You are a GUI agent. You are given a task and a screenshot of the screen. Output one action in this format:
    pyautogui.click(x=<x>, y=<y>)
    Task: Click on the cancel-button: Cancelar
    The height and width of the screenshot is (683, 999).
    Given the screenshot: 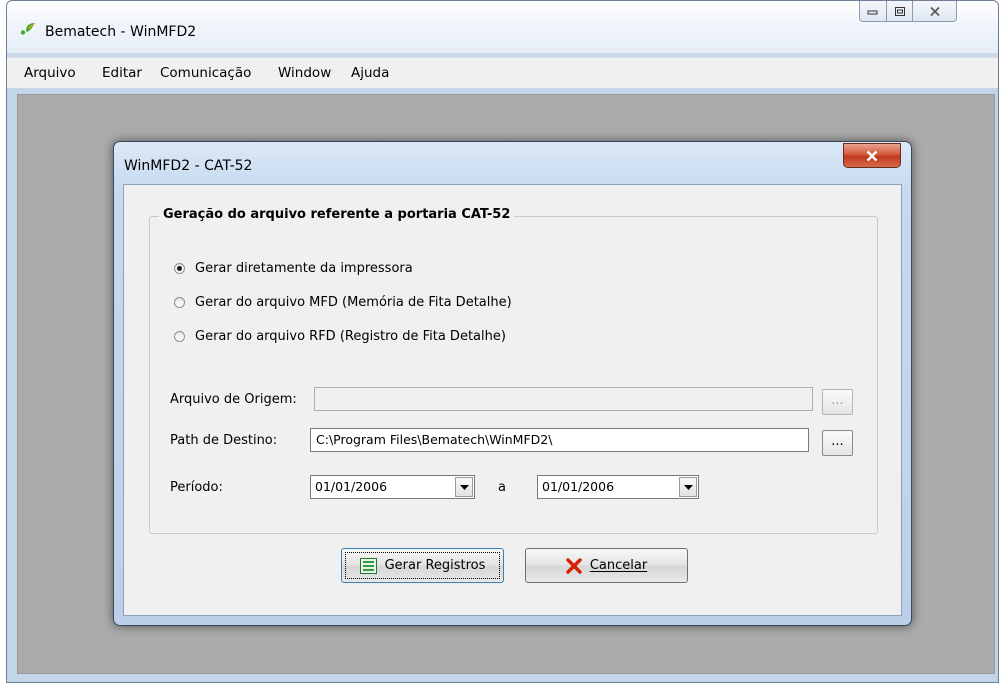 What is the action you would take?
    pyautogui.click(x=606, y=565)
    